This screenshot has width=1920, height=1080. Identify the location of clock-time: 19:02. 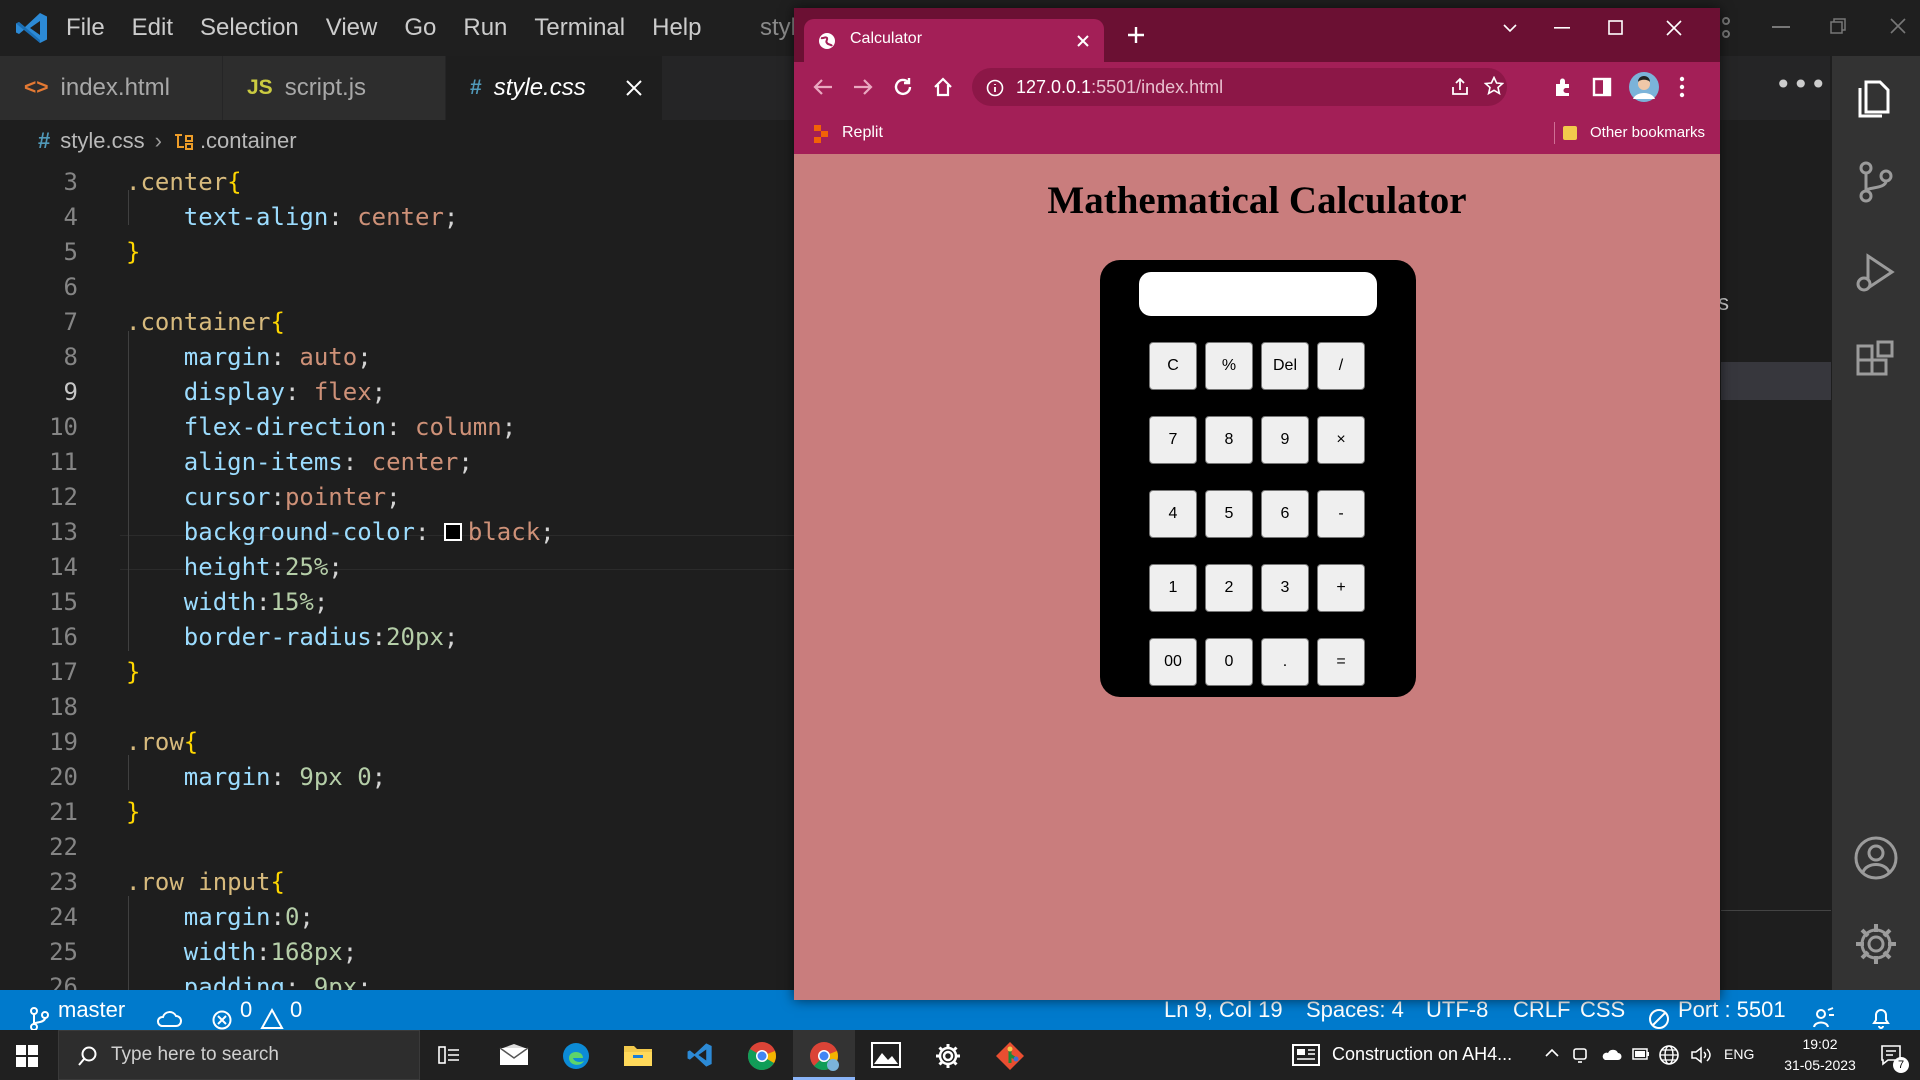
(1820, 1044).